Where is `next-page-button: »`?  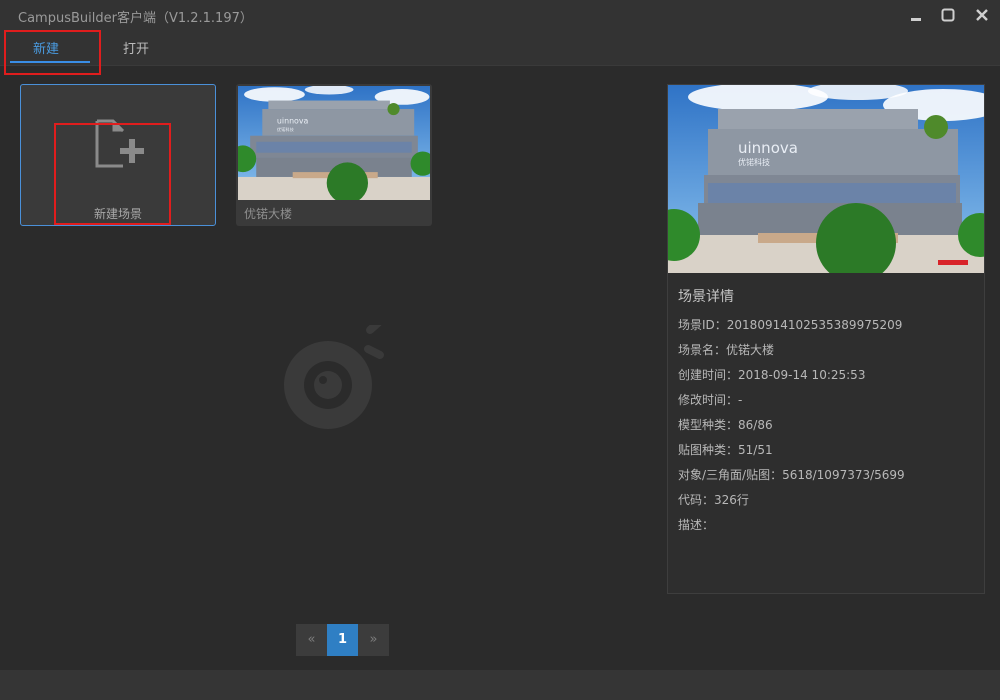
next-page-button: » is located at coordinates (373, 640).